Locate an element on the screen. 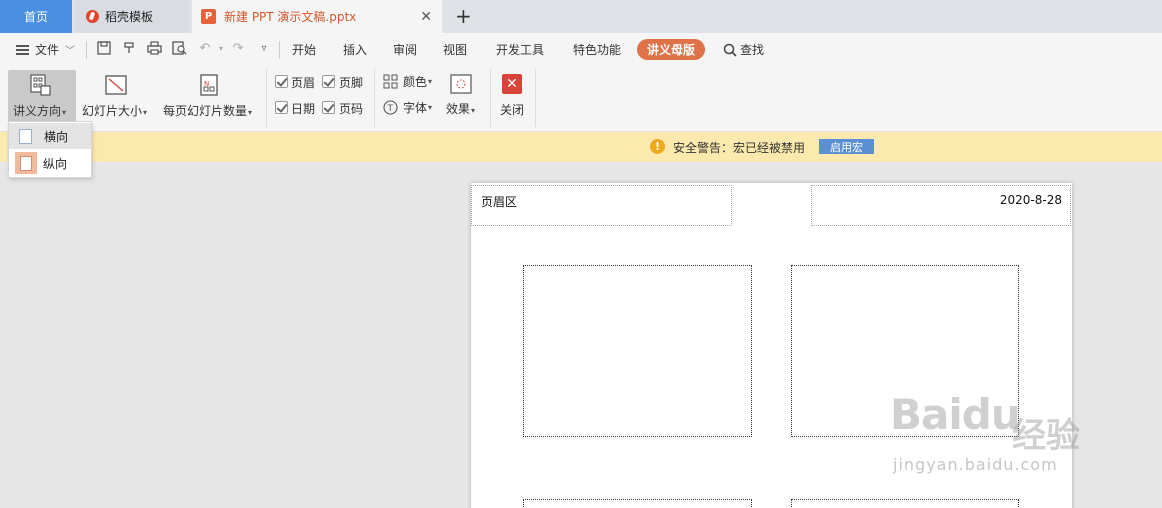 This screenshot has height=508, width=1162. menu-developer: 开发工具 is located at coordinates (520, 49).